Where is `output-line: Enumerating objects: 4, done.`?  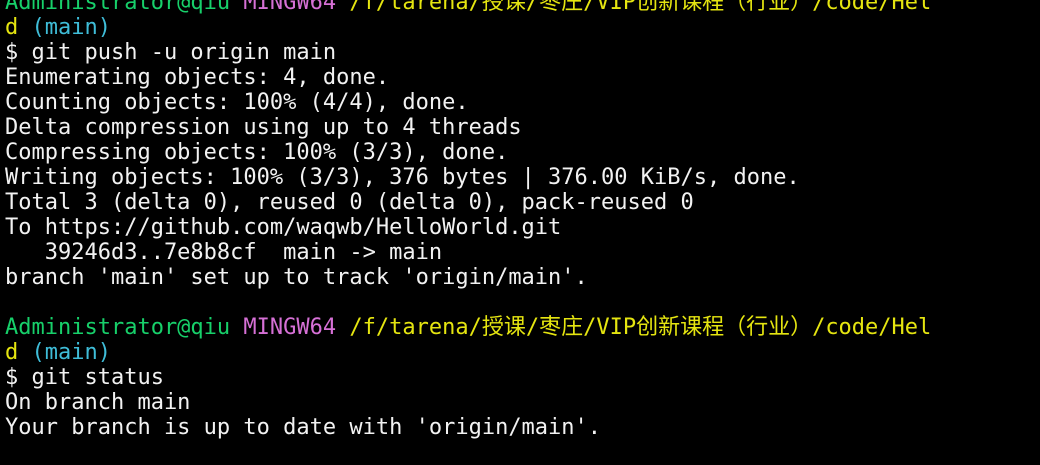 output-line: Enumerating objects: 4, done. is located at coordinates (197, 77).